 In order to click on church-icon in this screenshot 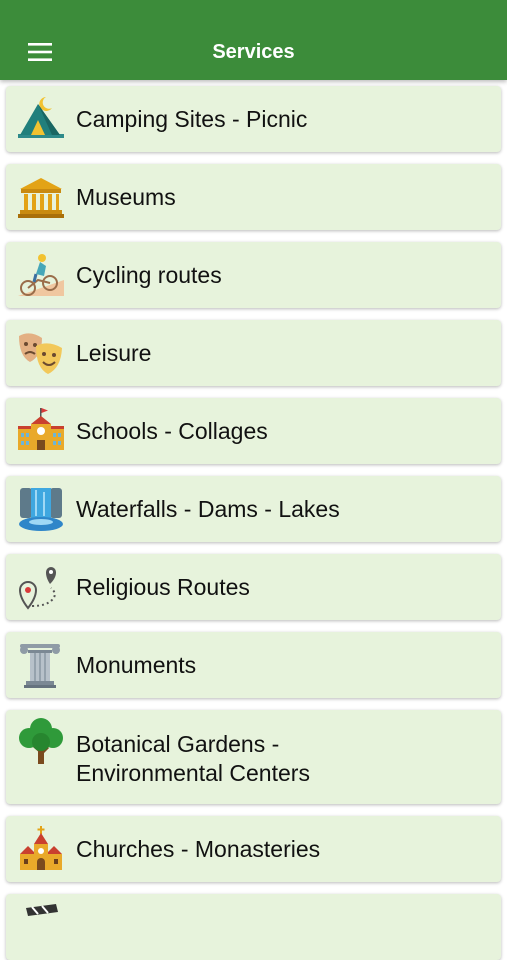, I will do `click(41, 848)`.